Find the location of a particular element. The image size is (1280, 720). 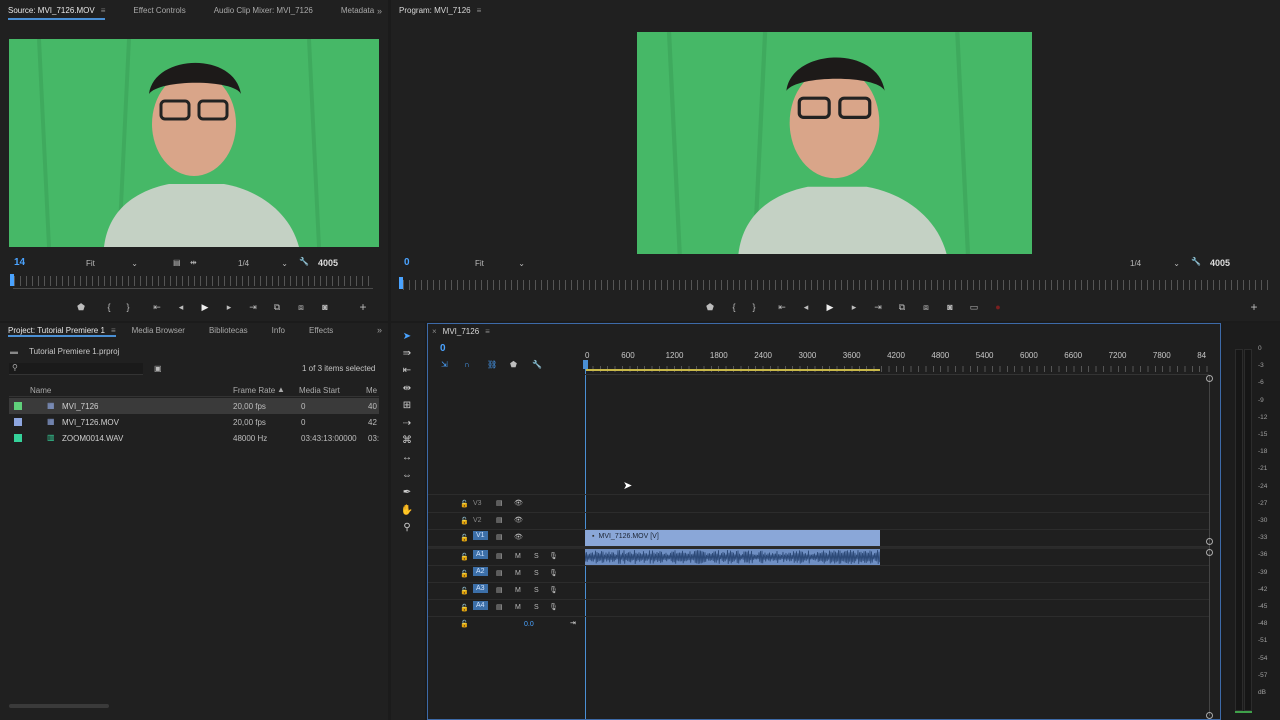

settings-icon: ▤ is located at coordinates (177, 262).